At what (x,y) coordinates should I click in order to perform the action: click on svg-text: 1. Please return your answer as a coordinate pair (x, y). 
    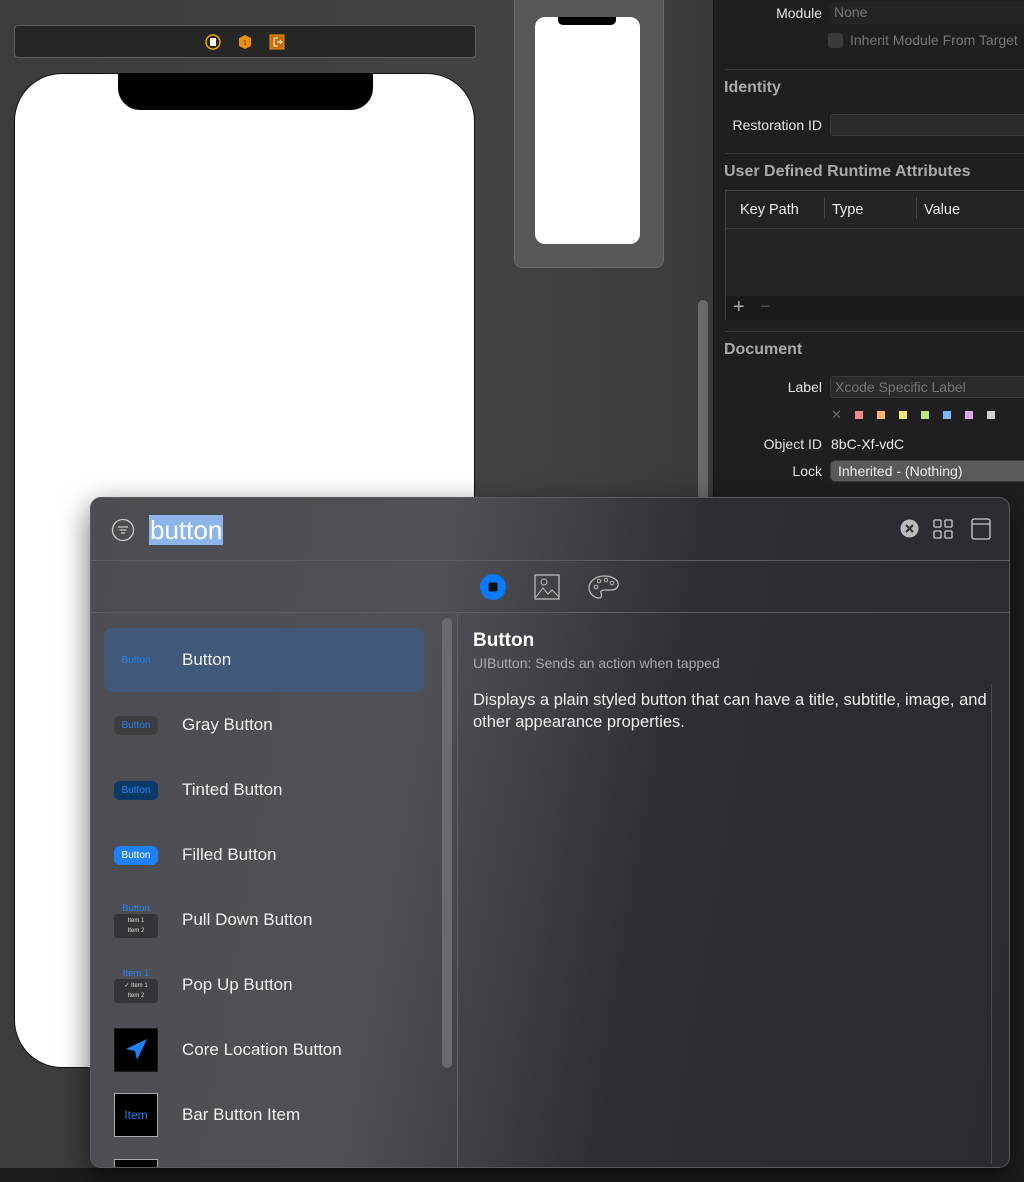
    Looking at the image, I should click on (245, 43).